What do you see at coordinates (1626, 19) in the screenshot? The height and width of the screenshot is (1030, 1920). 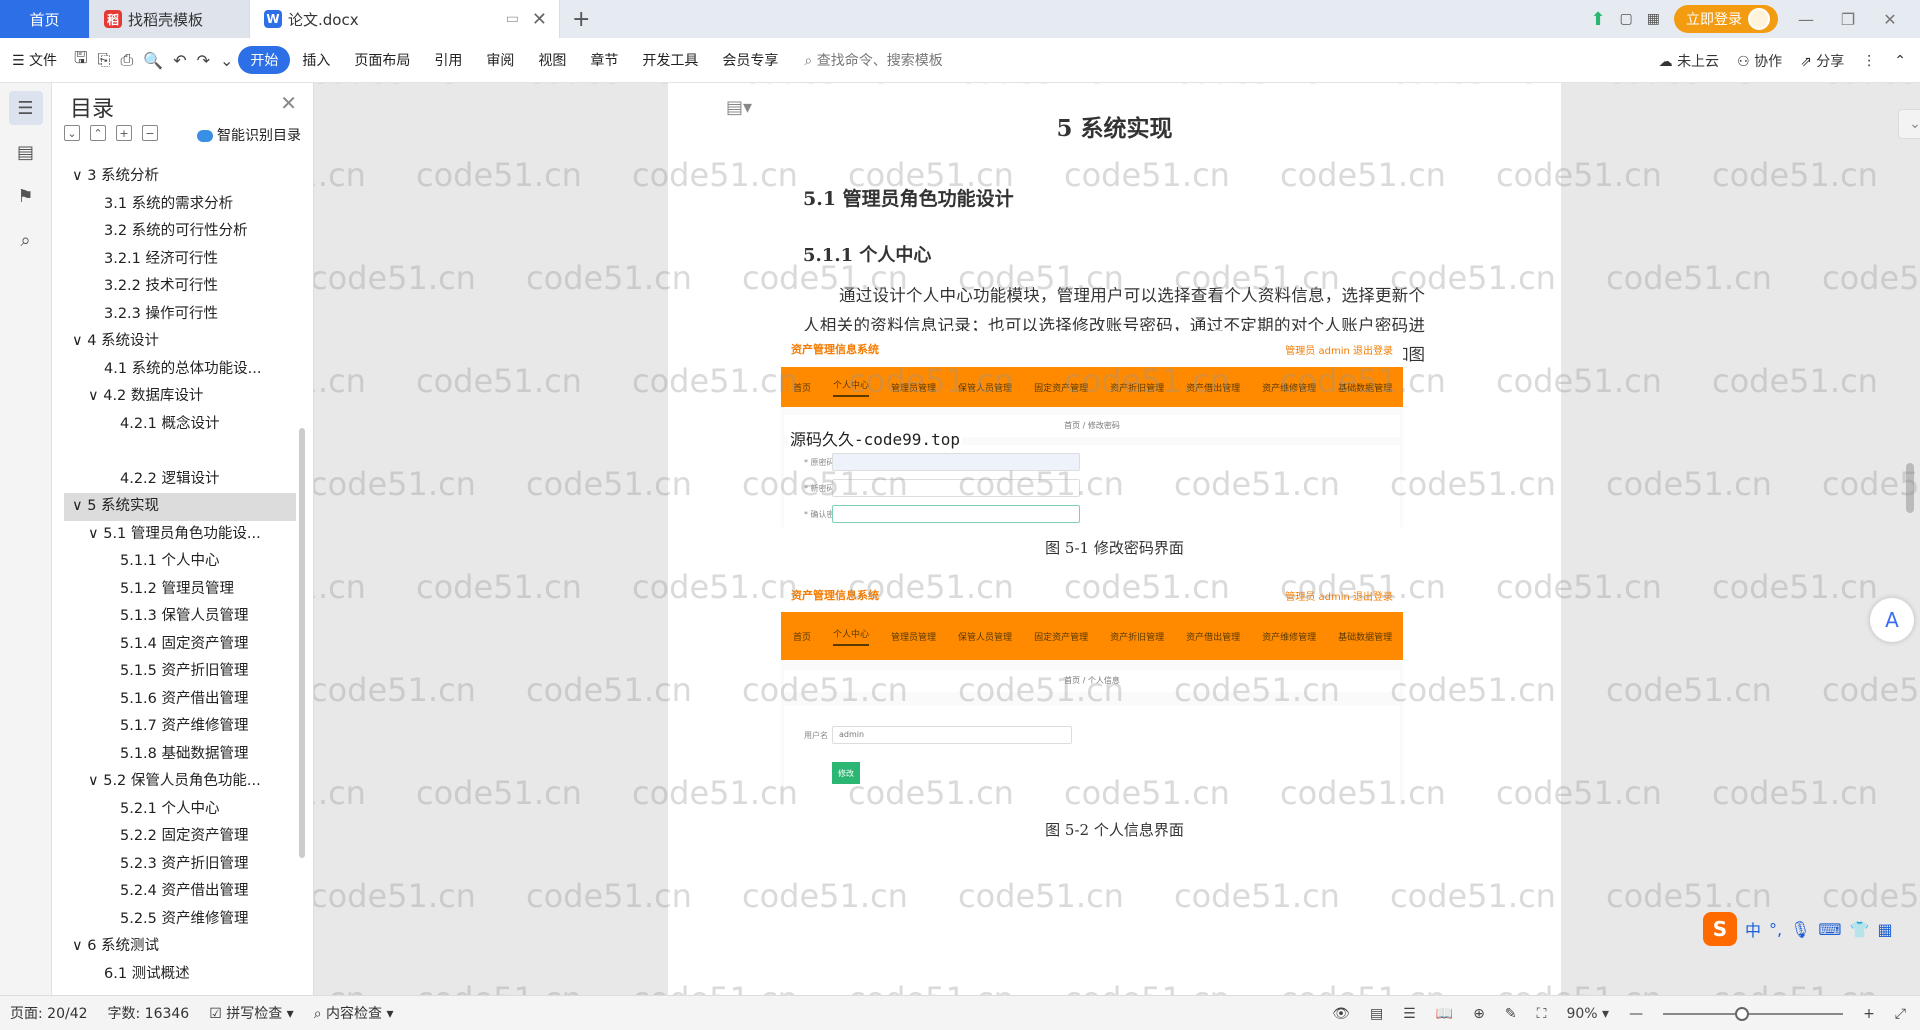 I see `layout-icon: ▢` at bounding box center [1626, 19].